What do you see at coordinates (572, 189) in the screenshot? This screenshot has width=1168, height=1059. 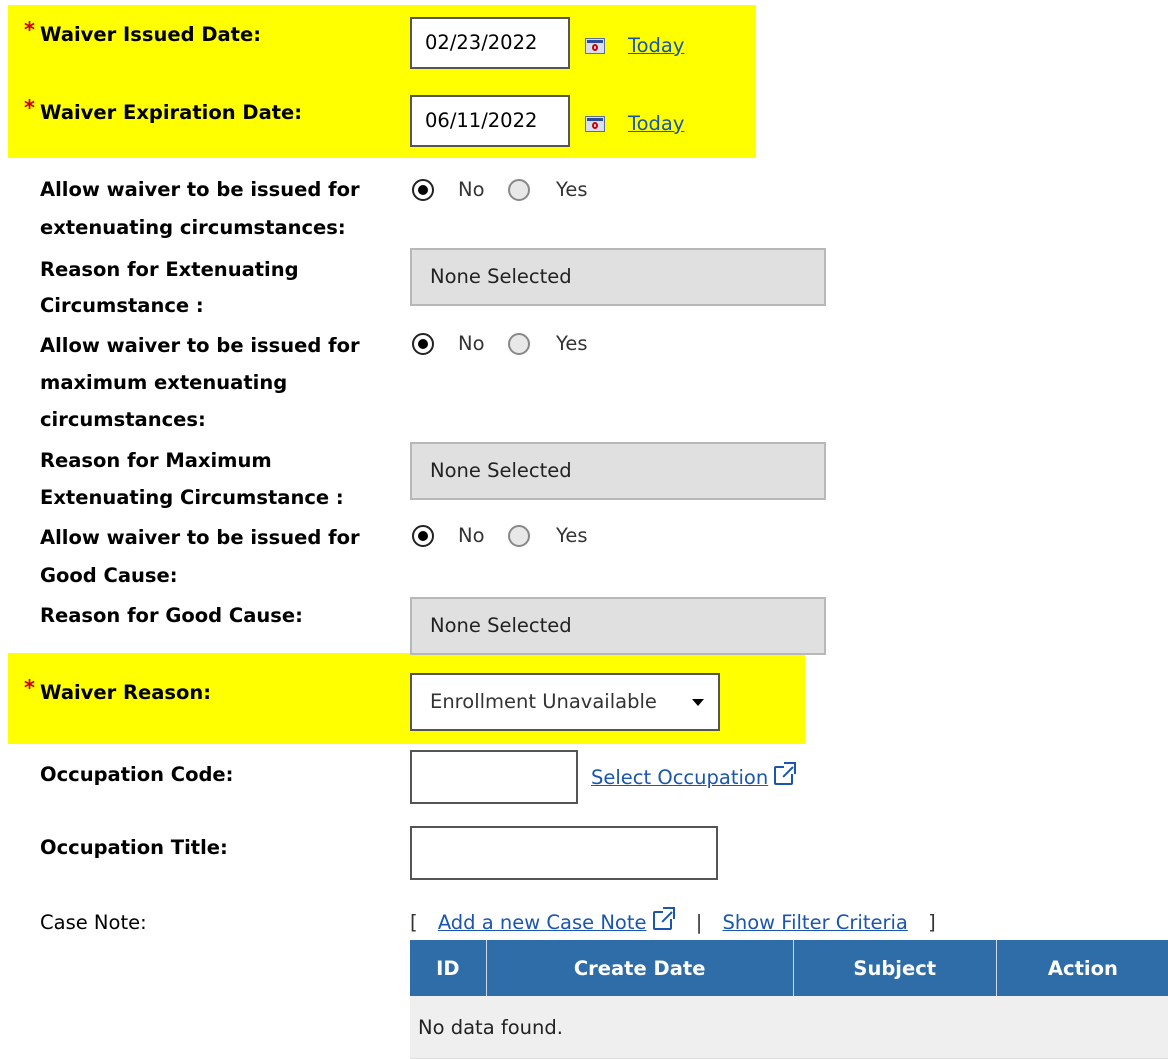 I see `extenuating-yes-label: Yes` at bounding box center [572, 189].